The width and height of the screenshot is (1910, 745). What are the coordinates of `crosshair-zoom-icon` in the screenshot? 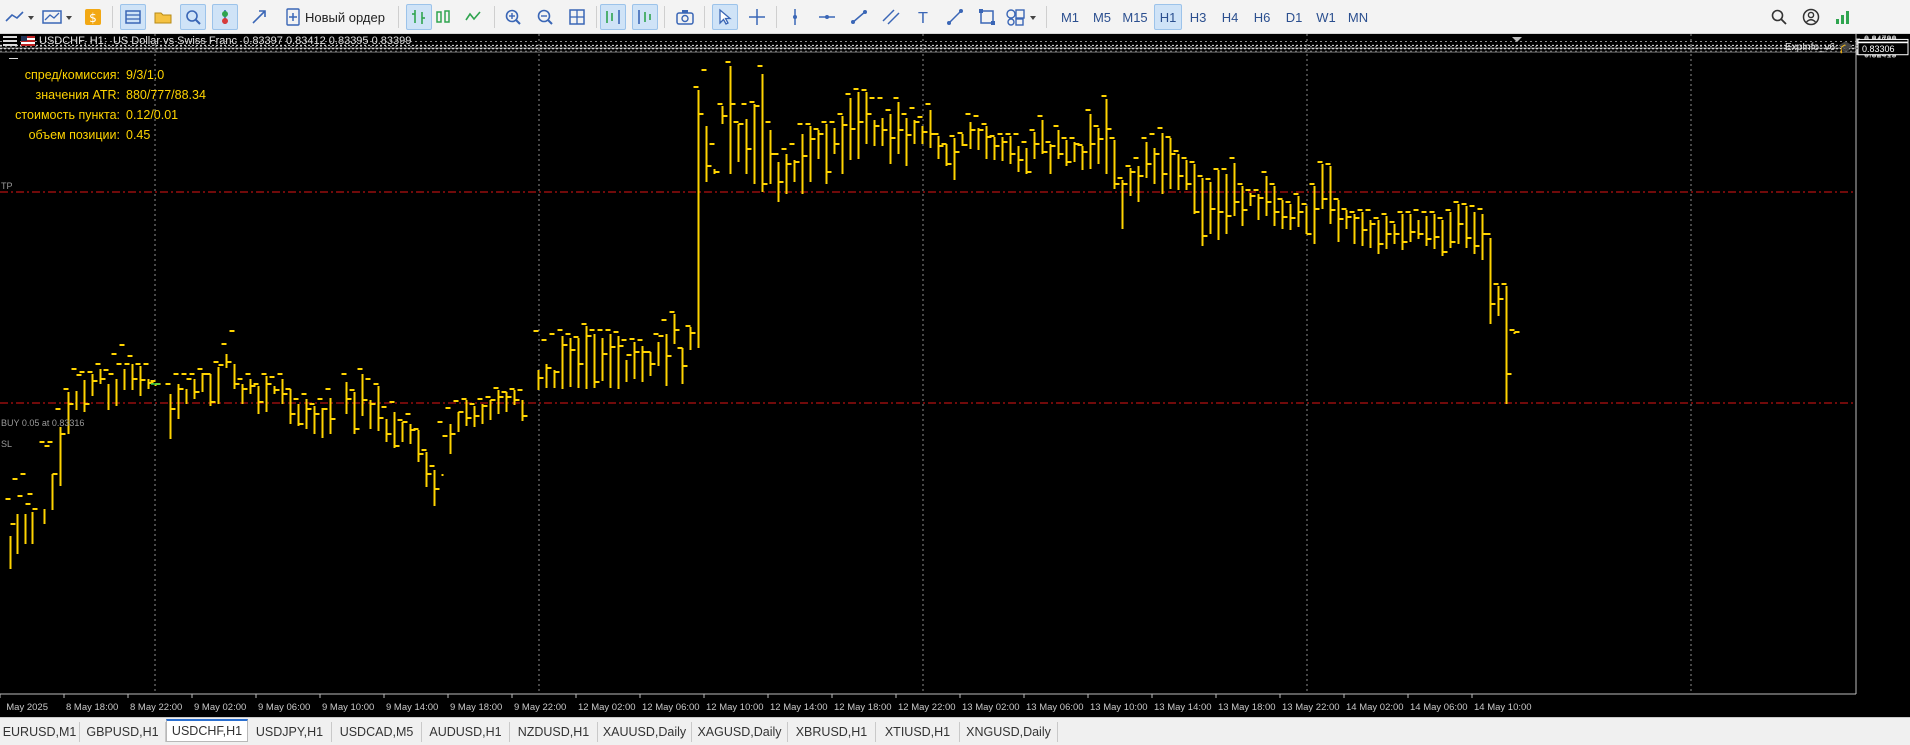 It's located at (193, 17).